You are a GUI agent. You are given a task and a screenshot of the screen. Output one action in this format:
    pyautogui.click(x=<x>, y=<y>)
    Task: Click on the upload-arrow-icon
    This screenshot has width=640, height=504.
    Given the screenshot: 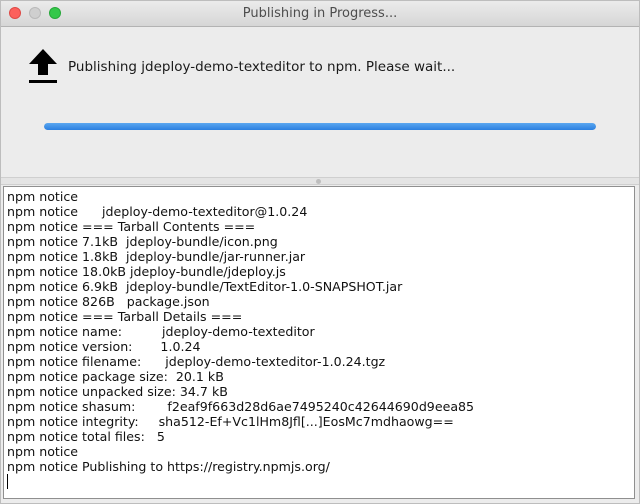 What is the action you would take?
    pyautogui.click(x=43, y=66)
    